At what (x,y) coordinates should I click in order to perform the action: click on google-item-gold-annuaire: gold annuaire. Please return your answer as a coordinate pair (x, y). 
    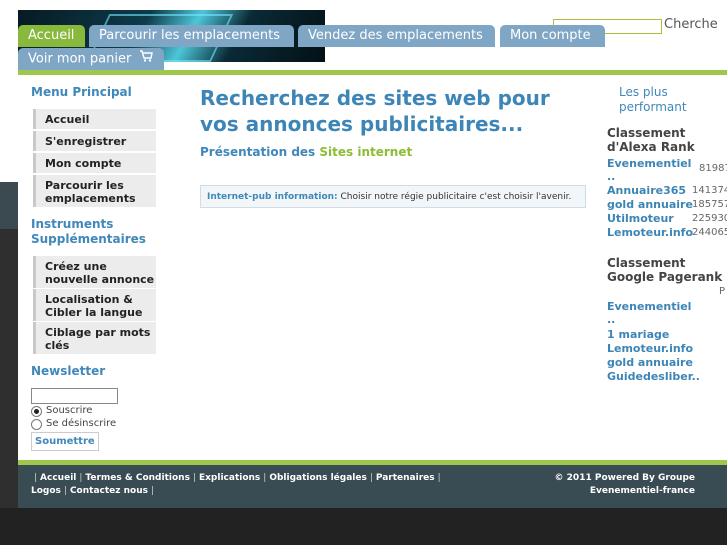
    Looking at the image, I should click on (650, 362).